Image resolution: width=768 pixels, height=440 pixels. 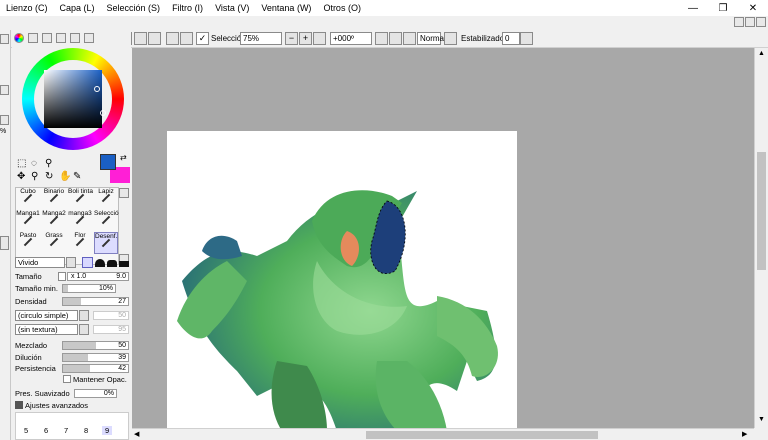 I want to click on dilution-slider: 39, so click(x=95, y=357).